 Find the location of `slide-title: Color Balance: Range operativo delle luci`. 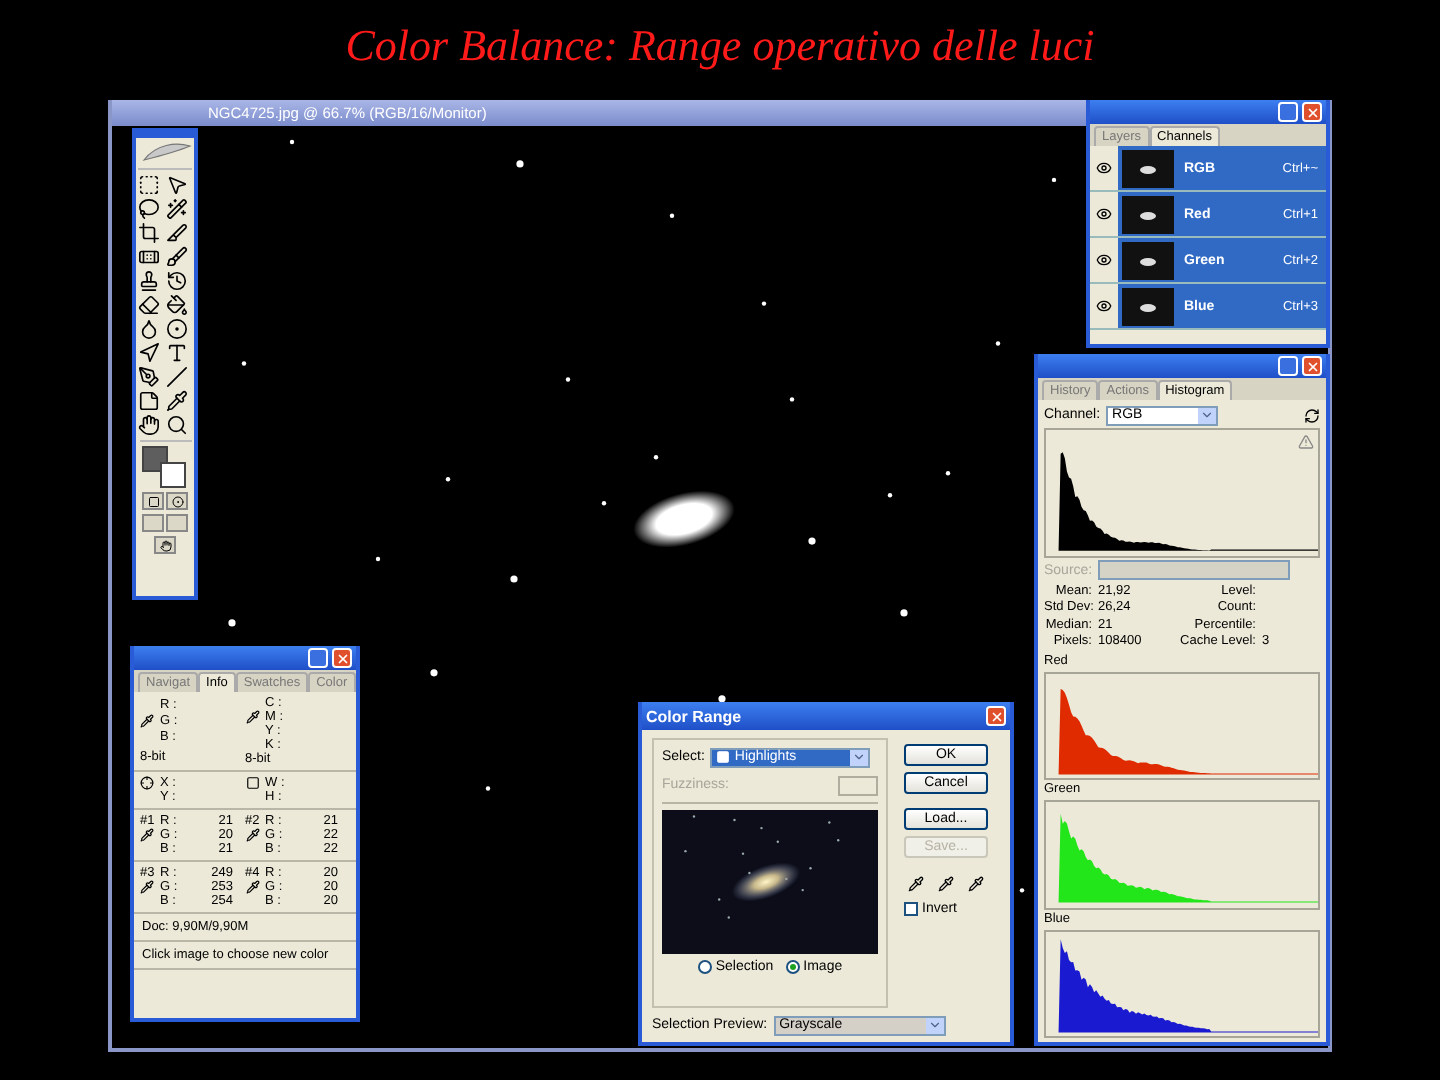

slide-title: Color Balance: Range operativo delle luci is located at coordinates (720, 46).